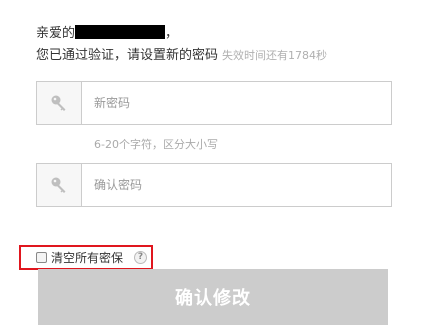 The width and height of the screenshot is (436, 336). Describe the element at coordinates (127, 55) in the screenshot. I see `notice-text: 您已通过验证，请设置新的密码` at that location.